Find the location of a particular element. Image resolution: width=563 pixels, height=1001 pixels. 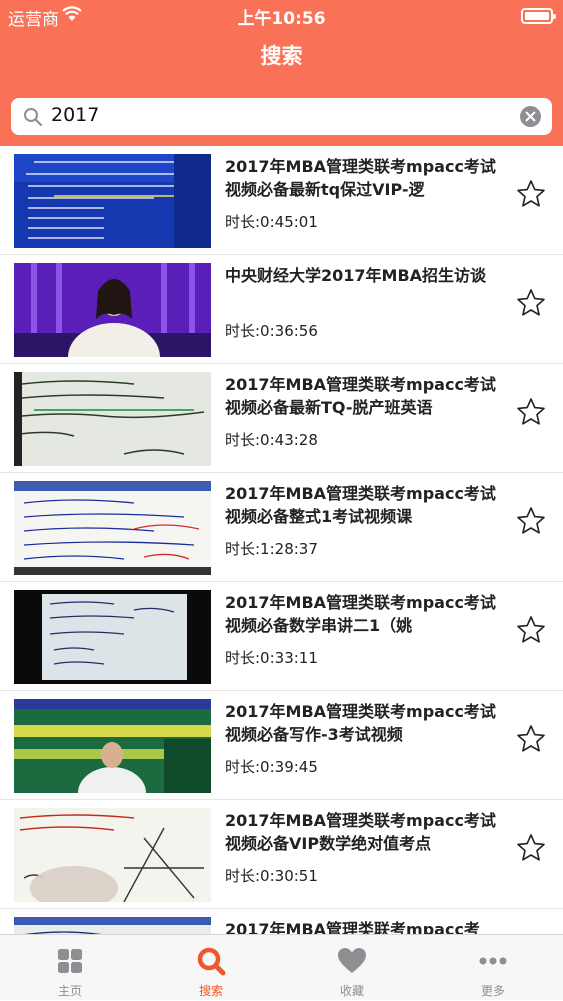

video-title: 2017年MBA管理类联考mpacc考试视频必备数学串讲二1（姚 is located at coordinates (360, 614).